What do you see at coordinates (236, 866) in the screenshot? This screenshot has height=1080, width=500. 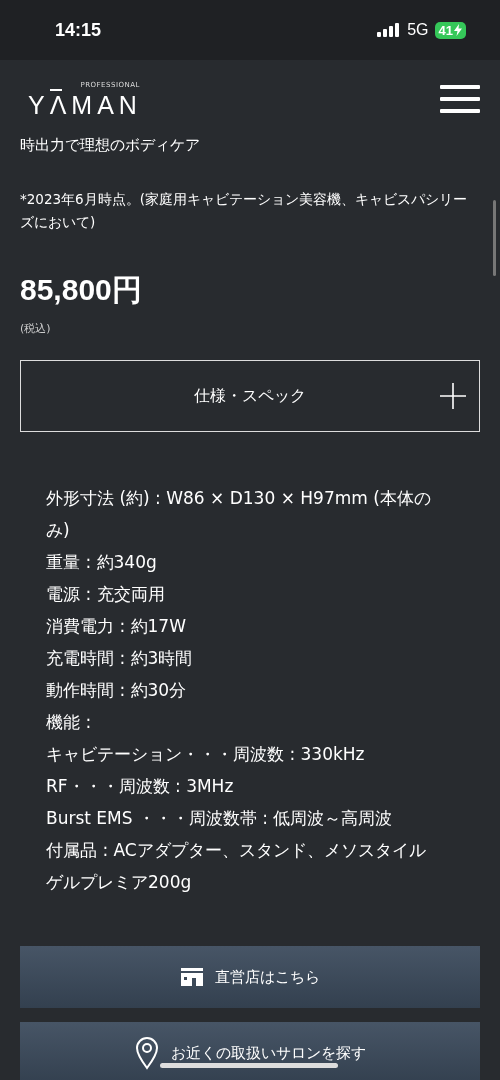 I see `spec-line: 付属品 : ACアダプター、スタンド、メソスタイルゲルプレミア200g` at bounding box center [236, 866].